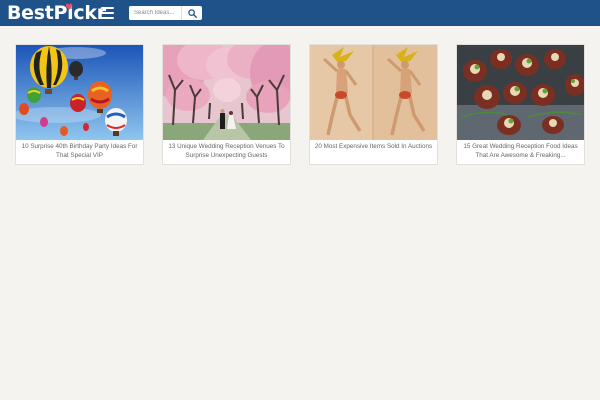  I want to click on heart-icon: ♥, so click(69, 8).